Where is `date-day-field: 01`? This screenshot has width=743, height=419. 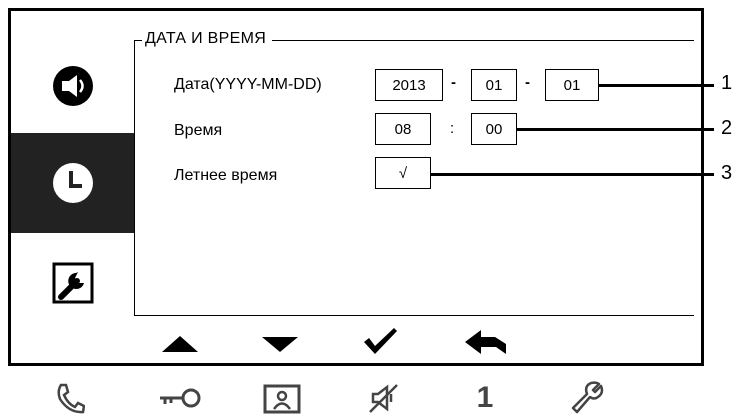 date-day-field: 01 is located at coordinates (572, 85).